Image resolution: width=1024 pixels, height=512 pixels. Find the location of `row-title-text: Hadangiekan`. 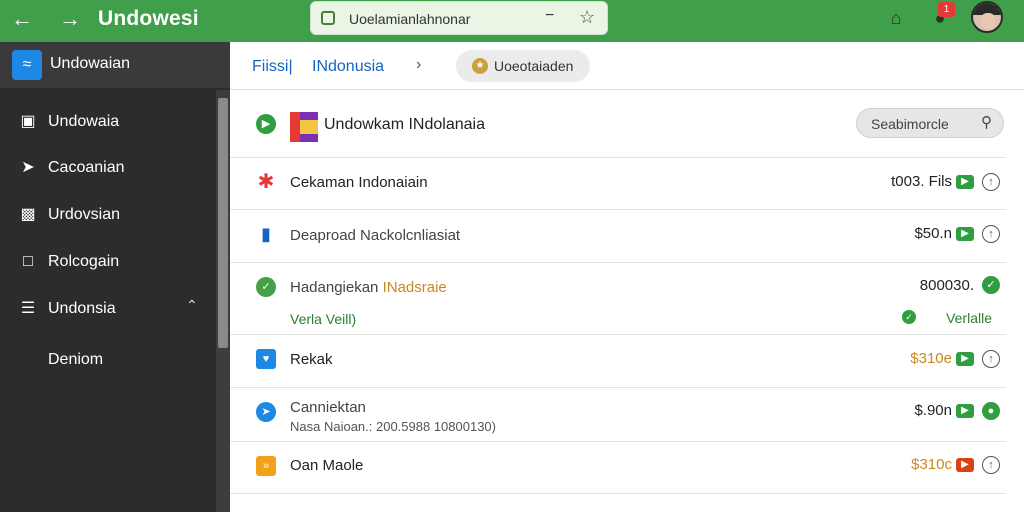

row-title-text: Hadangiekan is located at coordinates (334, 287).